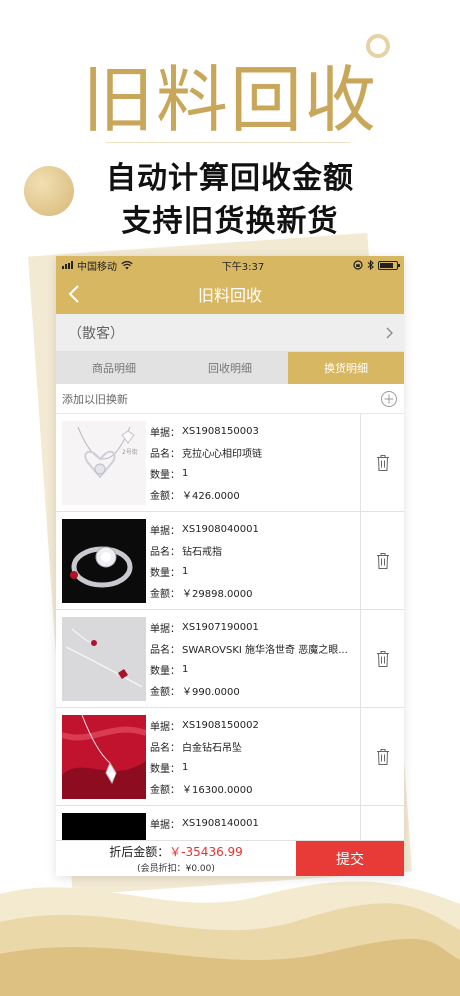 This screenshot has width=460, height=996. Describe the element at coordinates (212, 748) in the screenshot. I see `product-name: 白金钻石吊坠` at that location.